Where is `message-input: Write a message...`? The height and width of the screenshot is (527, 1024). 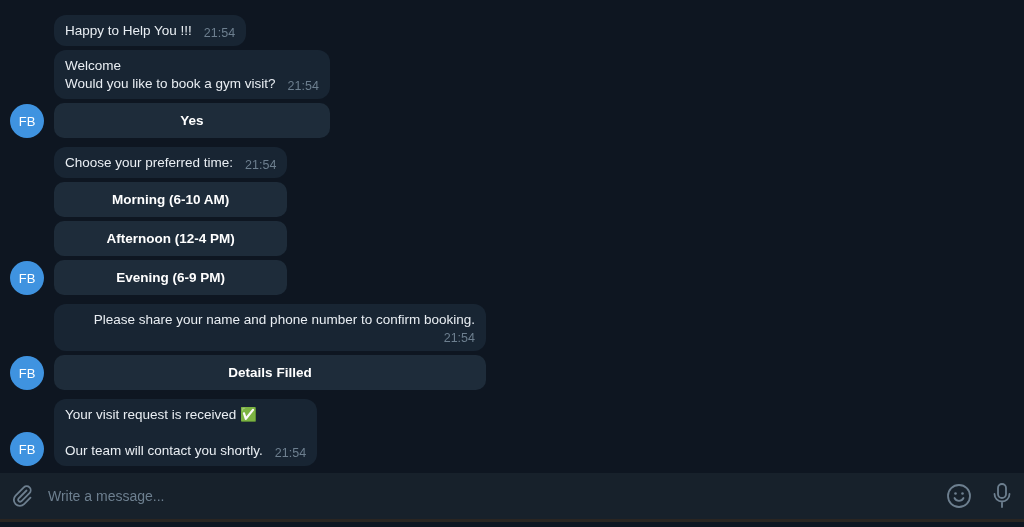 message-input: Write a message... is located at coordinates (490, 496).